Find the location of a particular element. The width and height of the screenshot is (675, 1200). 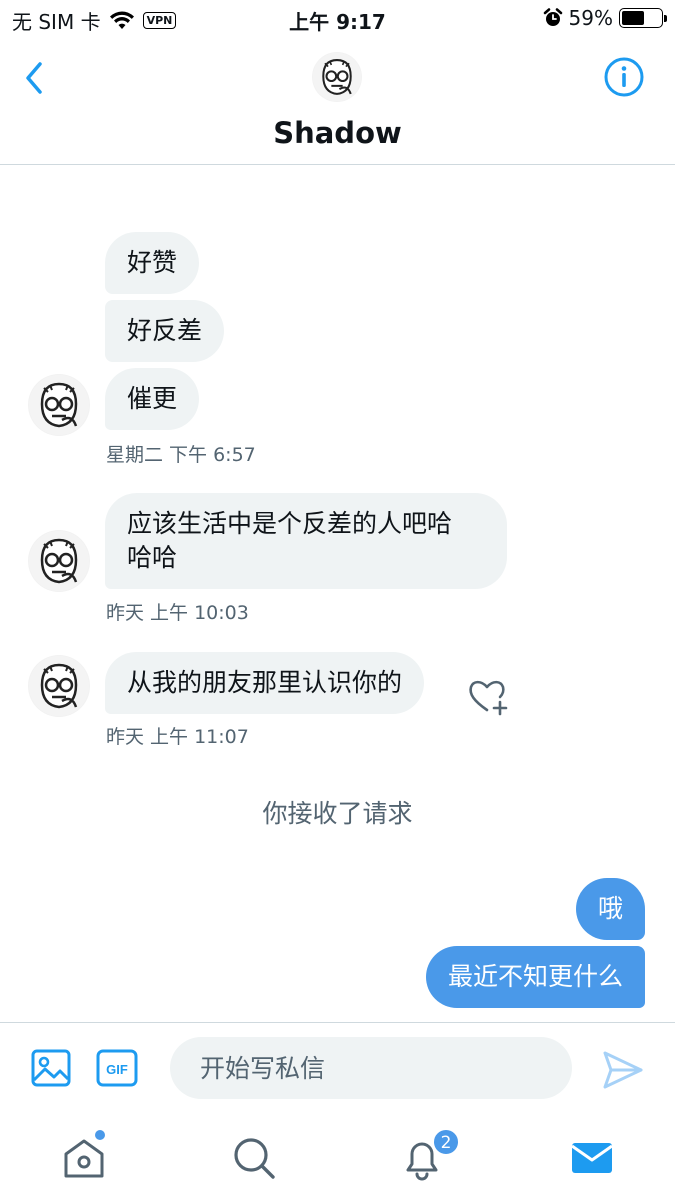

status-right: 59% is located at coordinates (605, 18).